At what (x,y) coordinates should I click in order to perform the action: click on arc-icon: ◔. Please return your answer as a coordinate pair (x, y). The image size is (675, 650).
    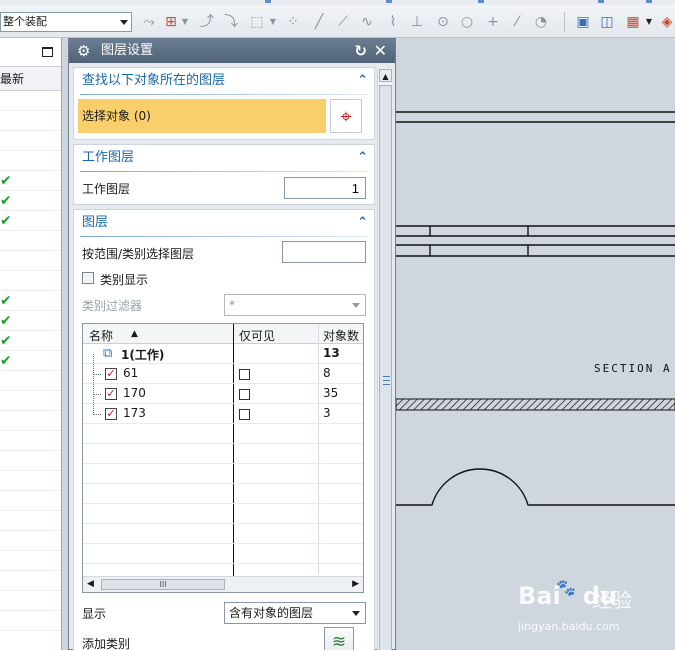
    Looking at the image, I should click on (541, 22).